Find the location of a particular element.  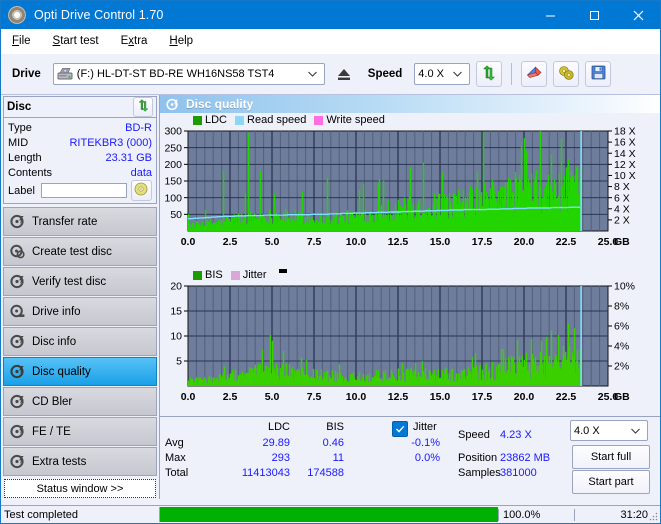

sidebar-item-label: Disc quality is located at coordinates (61, 371).